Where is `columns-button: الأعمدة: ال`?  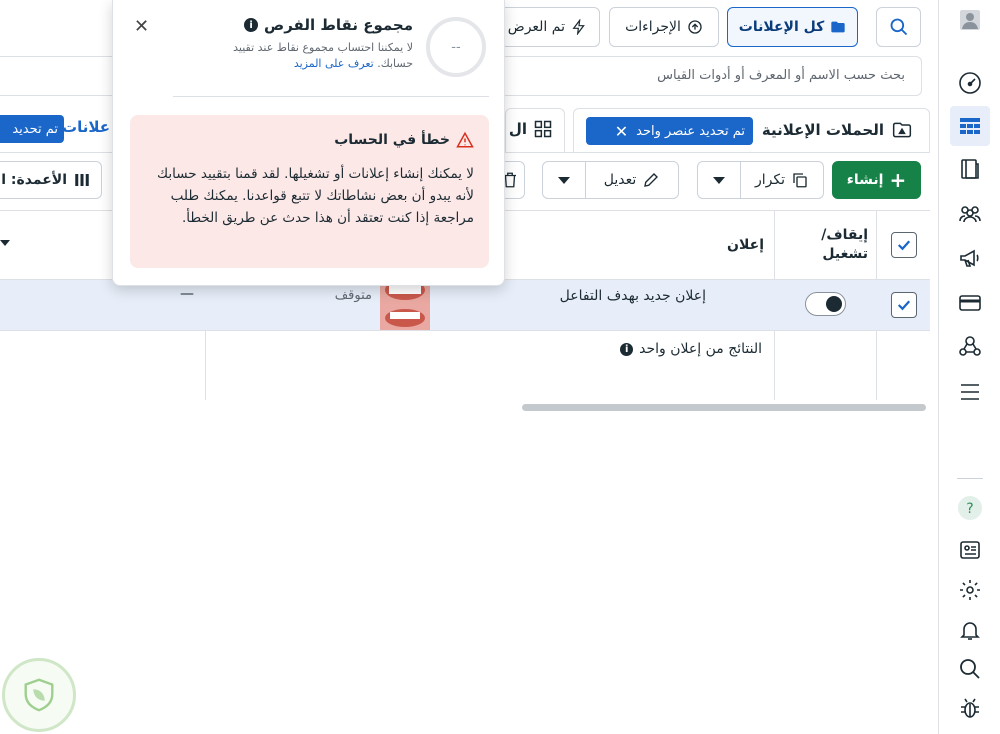 columns-button: الأعمدة: ال is located at coordinates (51, 180).